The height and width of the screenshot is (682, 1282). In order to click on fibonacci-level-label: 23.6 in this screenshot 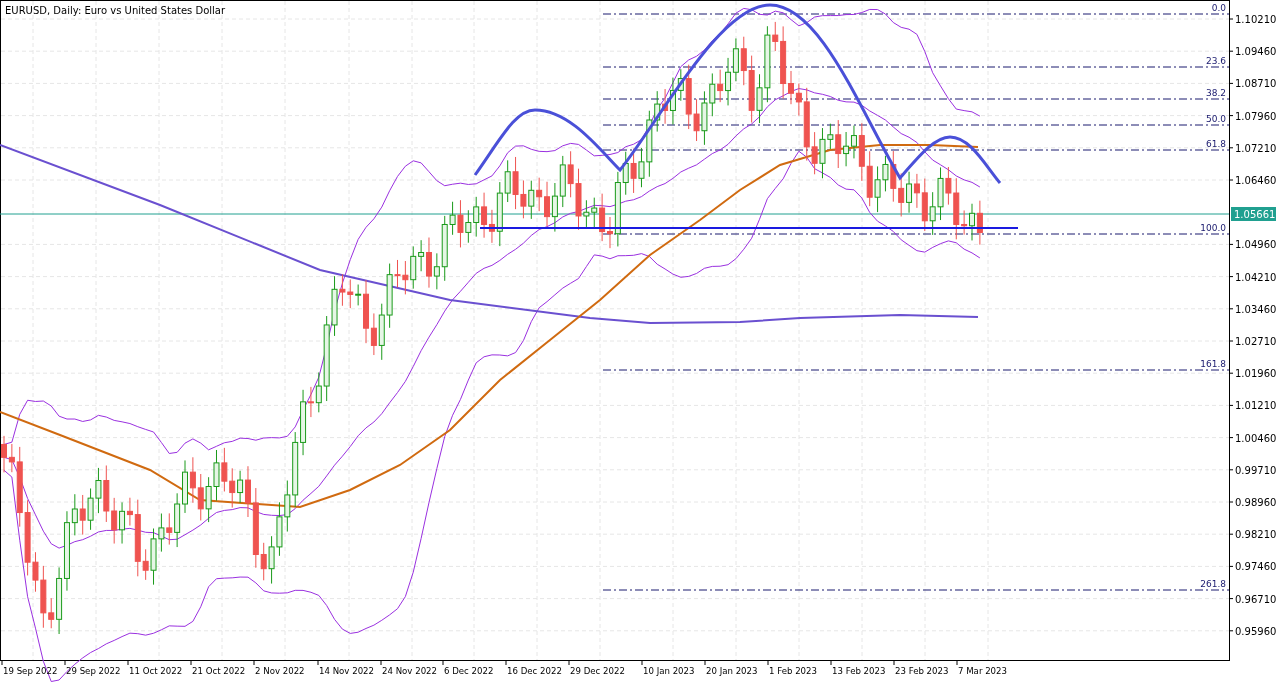, I will do `click(1215, 61)`.